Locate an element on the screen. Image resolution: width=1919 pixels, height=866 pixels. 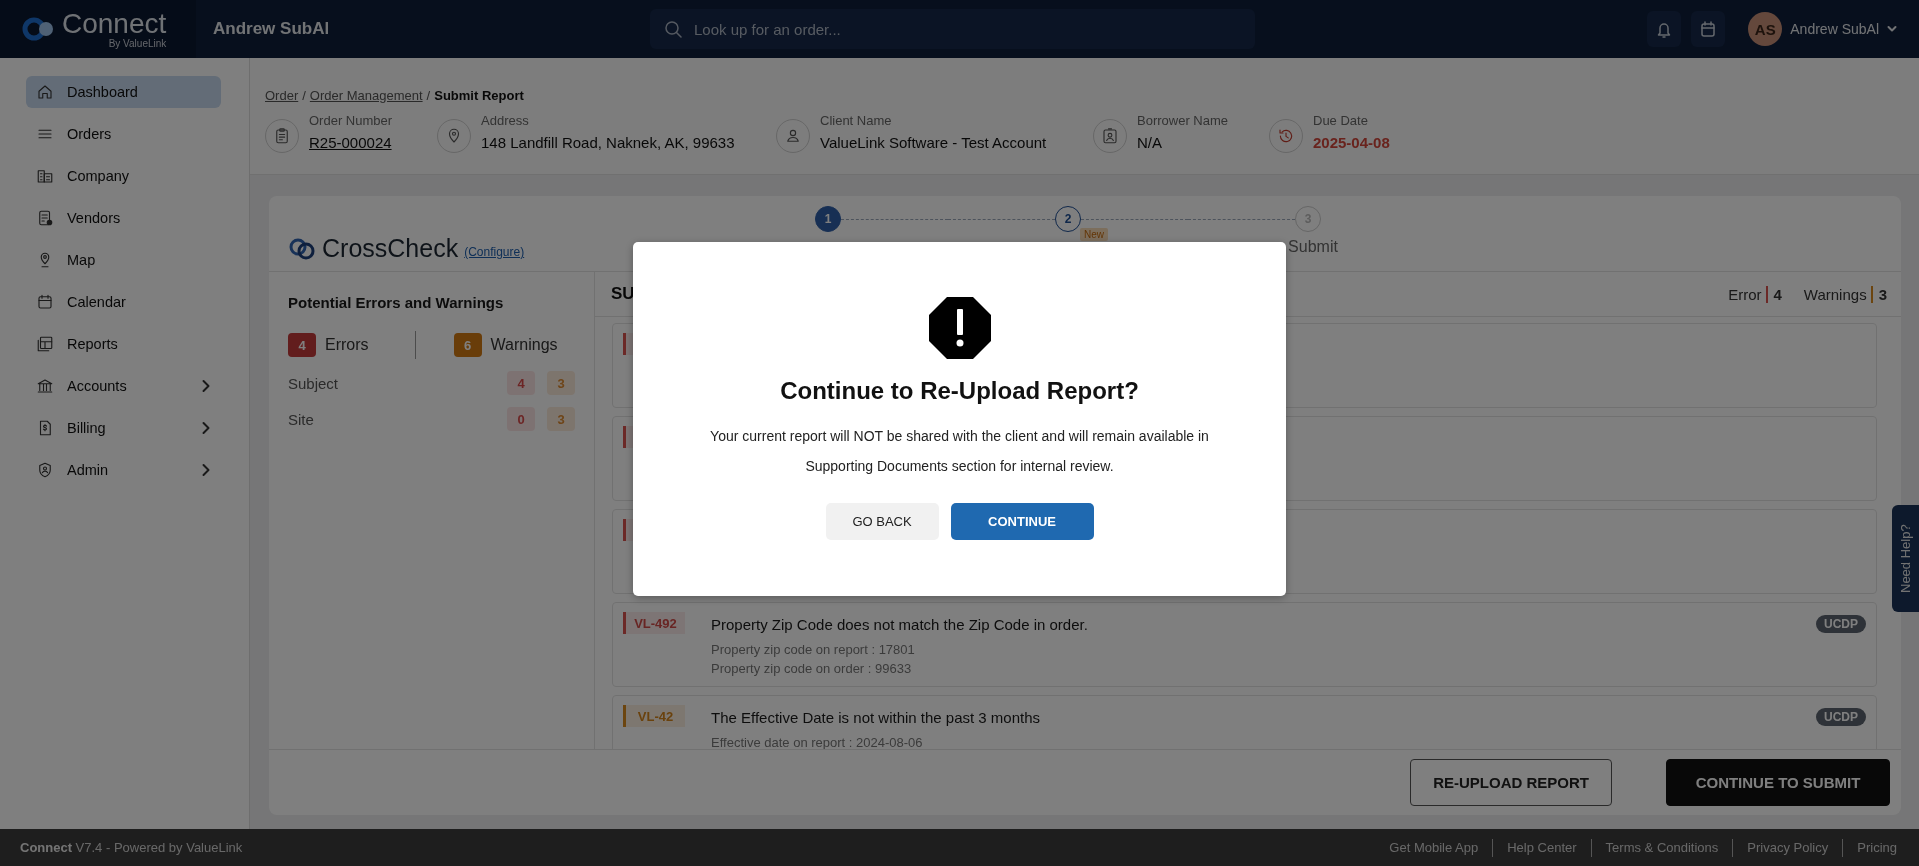
category-row: Subject 4 3 is located at coordinates (431, 383).